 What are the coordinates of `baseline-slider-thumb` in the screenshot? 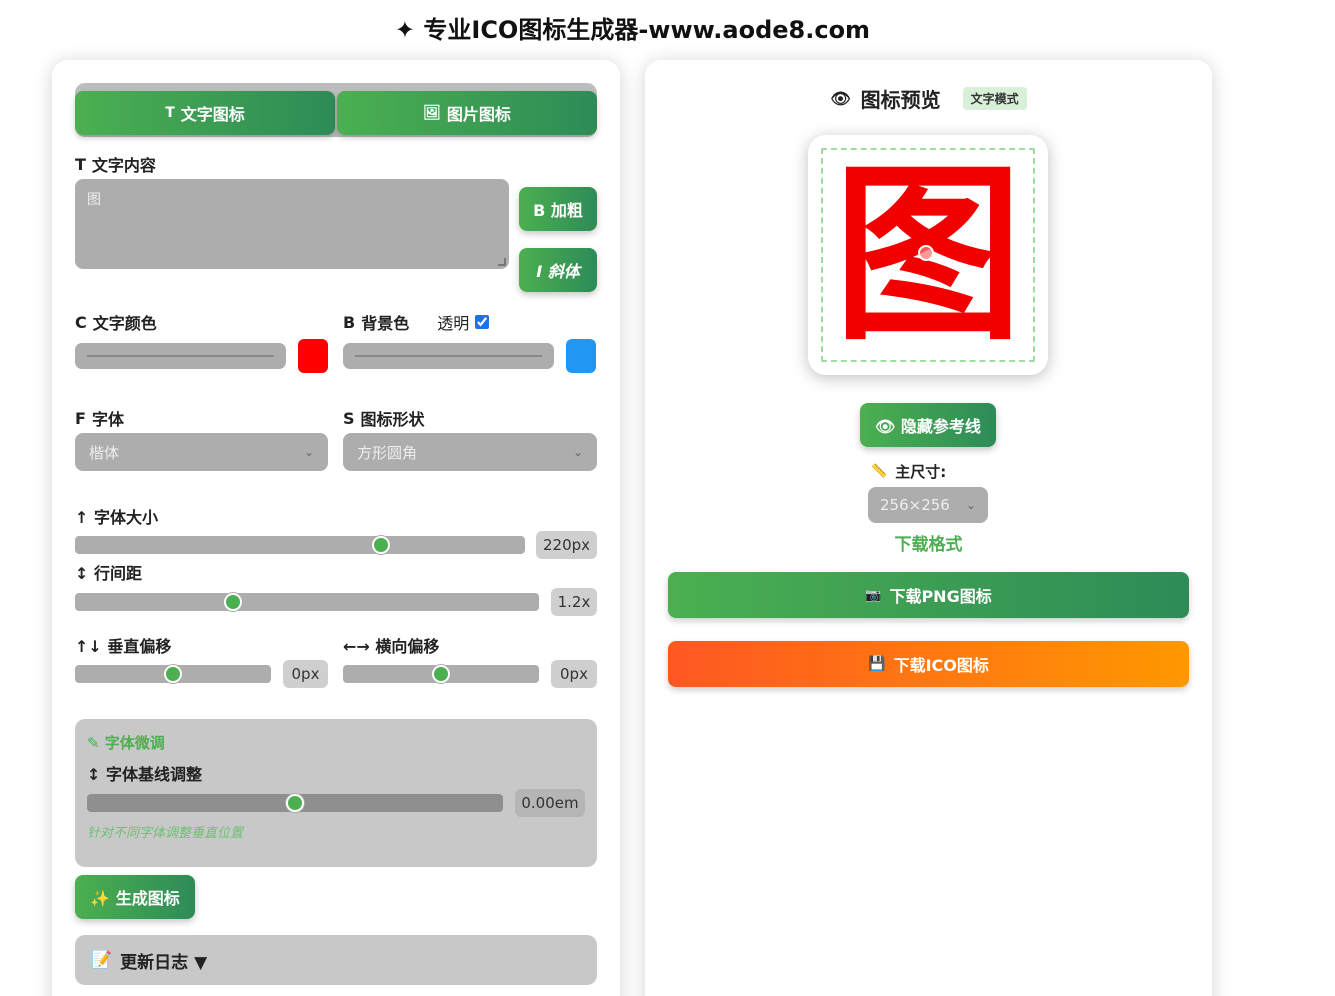 It's located at (295, 803).